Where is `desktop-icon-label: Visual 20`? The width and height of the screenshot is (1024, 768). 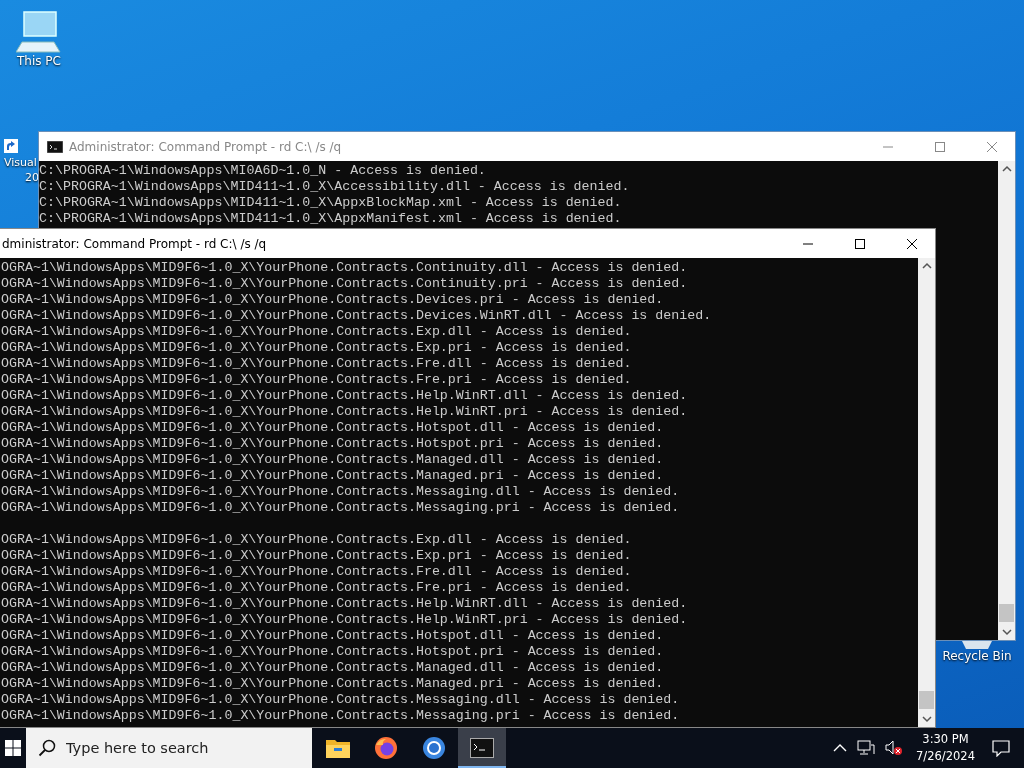
desktop-icon-label: Visual 20 is located at coordinates (21, 170).